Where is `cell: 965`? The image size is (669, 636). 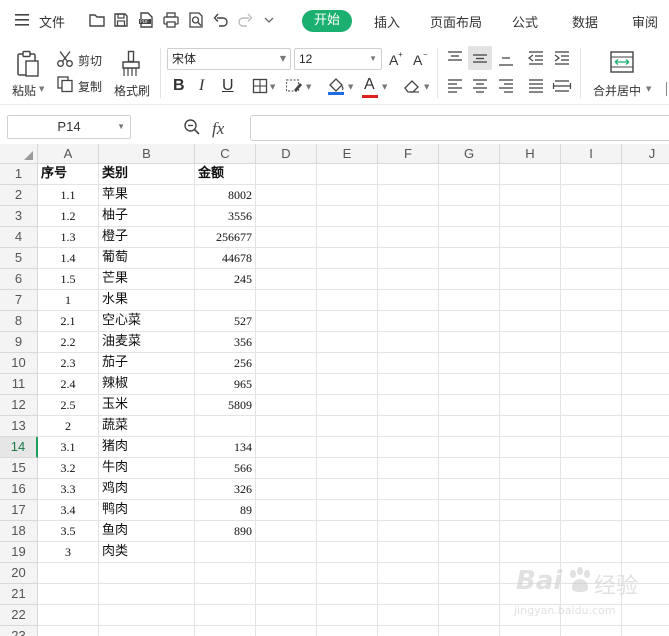 cell: 965 is located at coordinates (225, 384).